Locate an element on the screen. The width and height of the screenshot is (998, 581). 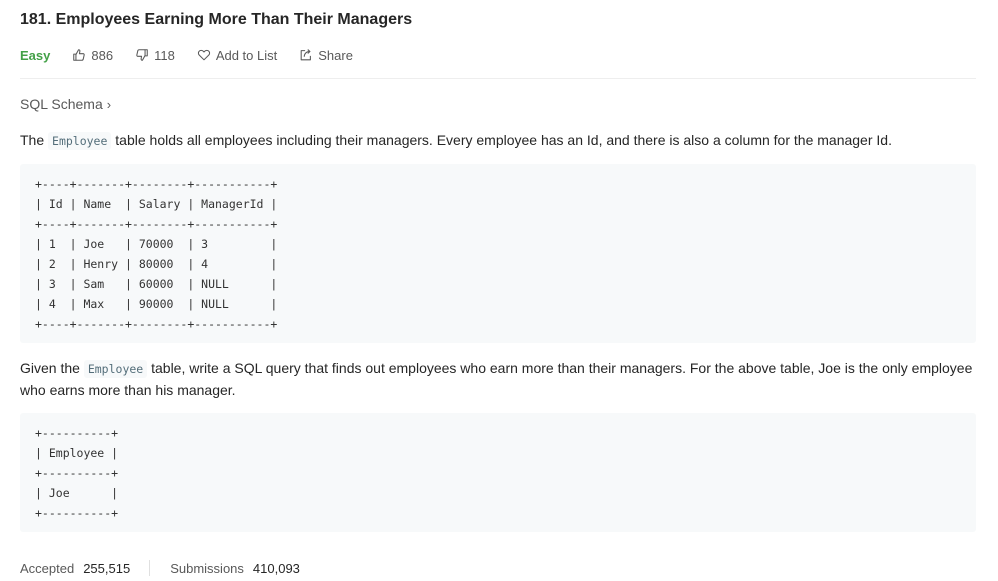
submissions-label: Submissions is located at coordinates (207, 568).